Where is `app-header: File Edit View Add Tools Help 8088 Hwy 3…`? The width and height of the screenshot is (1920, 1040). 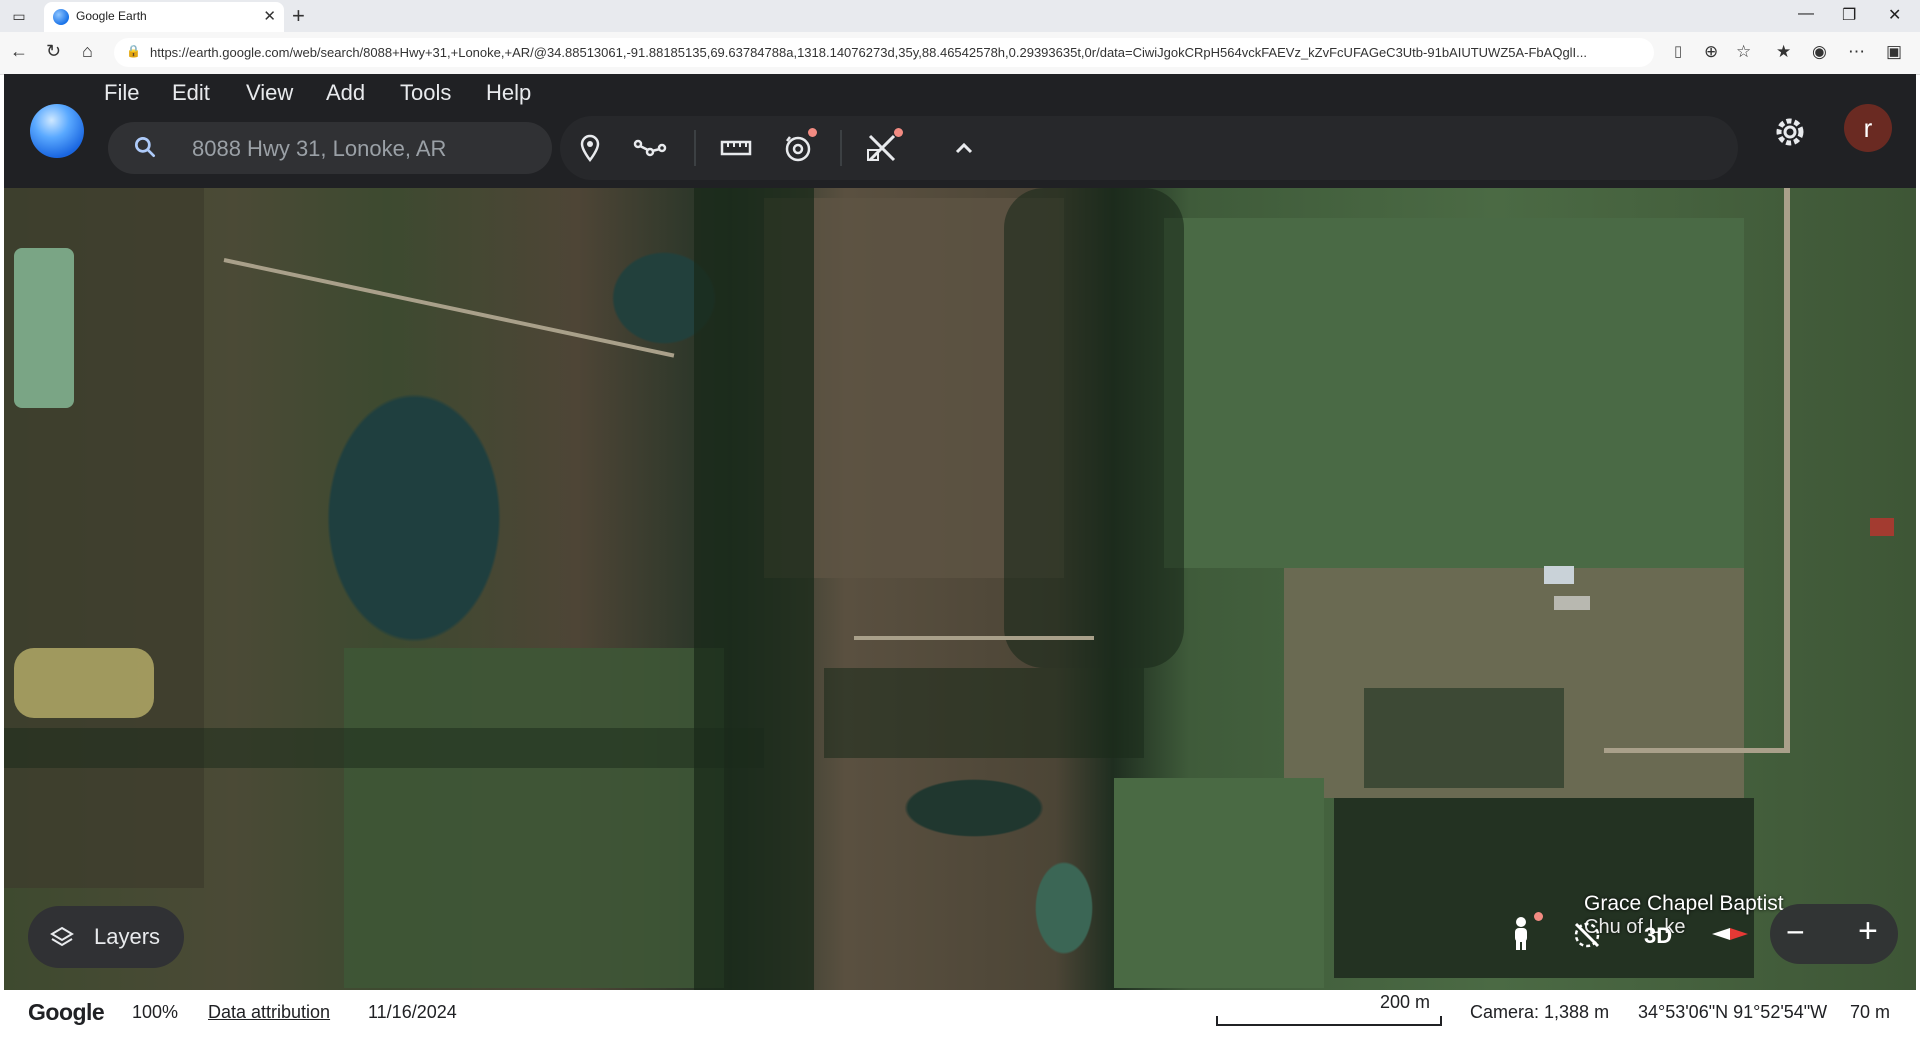 app-header: File Edit View Add Tools Help 8088 Hwy 3… is located at coordinates (960, 131).